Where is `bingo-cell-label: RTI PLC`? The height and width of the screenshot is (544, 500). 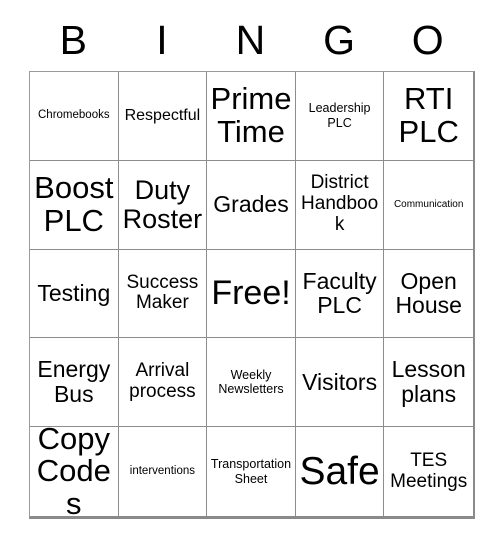 bingo-cell-label: RTI PLC is located at coordinates (428, 115).